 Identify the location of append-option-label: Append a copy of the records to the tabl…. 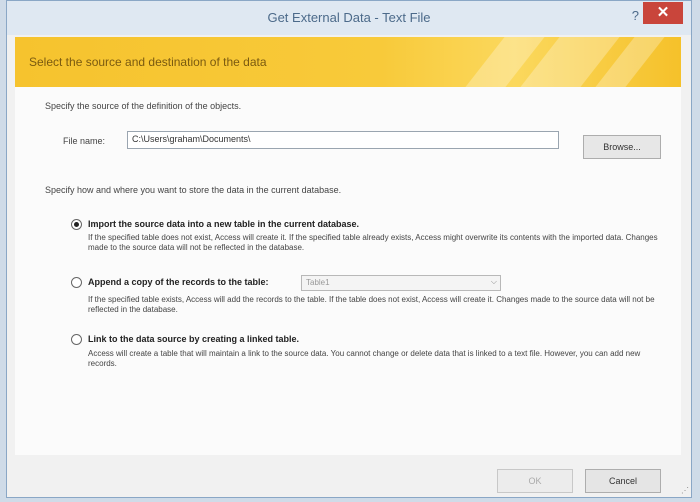
(178, 282).